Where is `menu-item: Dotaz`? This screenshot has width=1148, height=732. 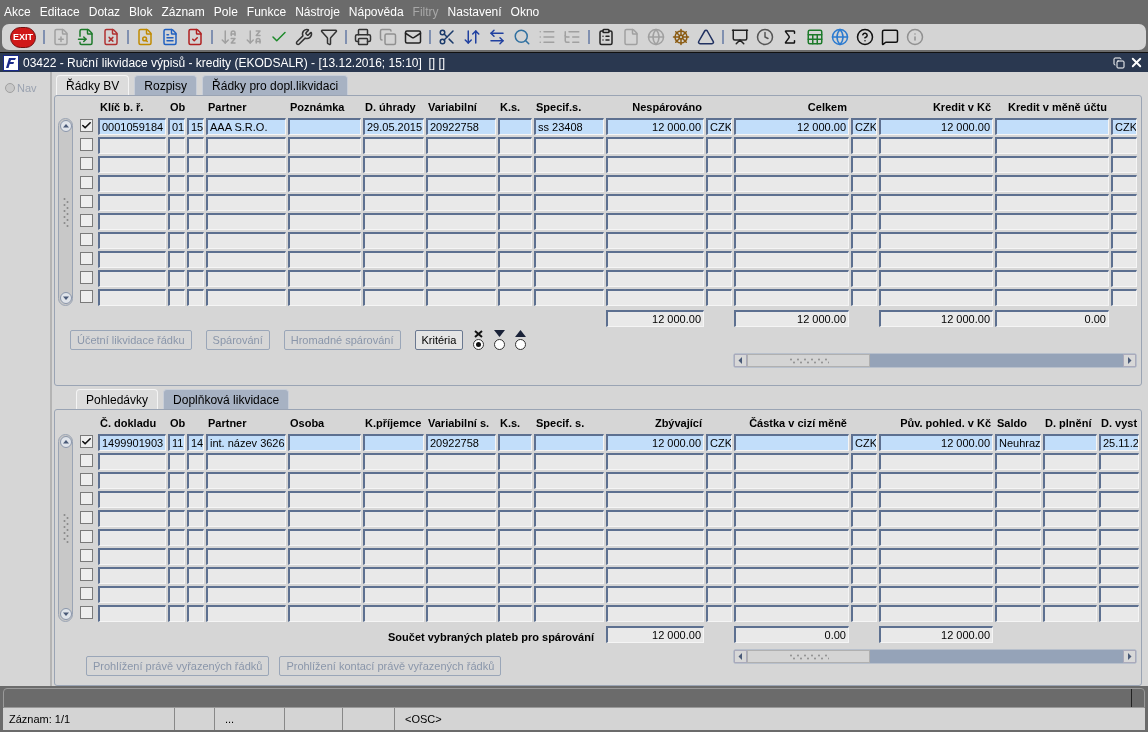
menu-item: Dotaz is located at coordinates (104, 12).